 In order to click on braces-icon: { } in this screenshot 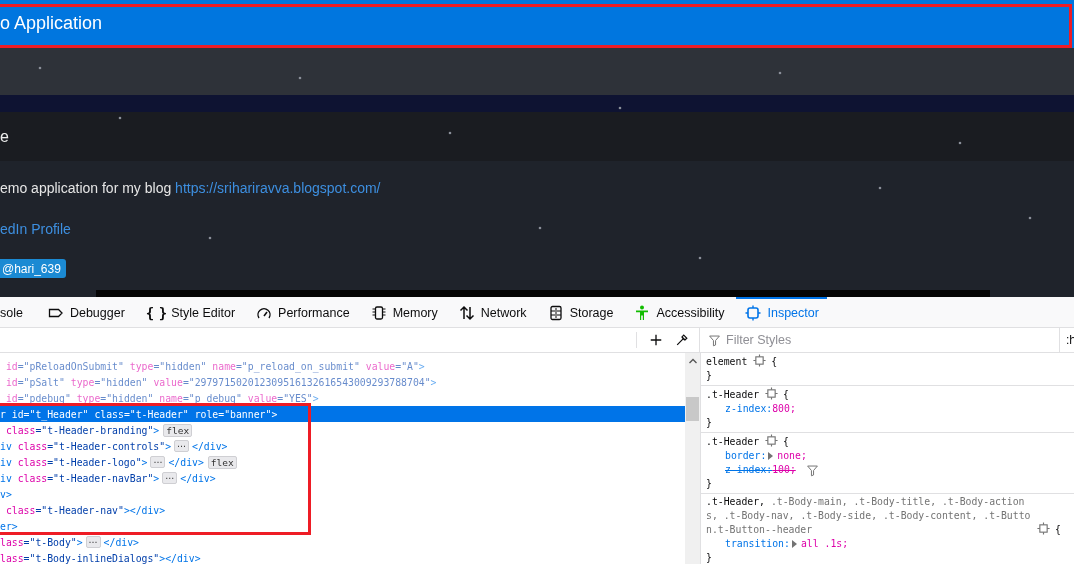, I will do `click(155, 313)`.